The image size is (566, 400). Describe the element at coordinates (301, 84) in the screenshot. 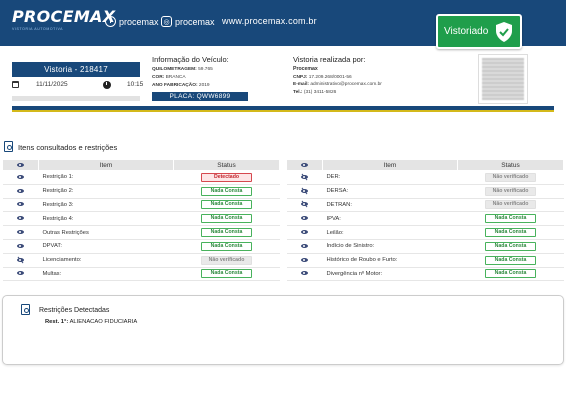

I see `email-label: E-mail:` at that location.